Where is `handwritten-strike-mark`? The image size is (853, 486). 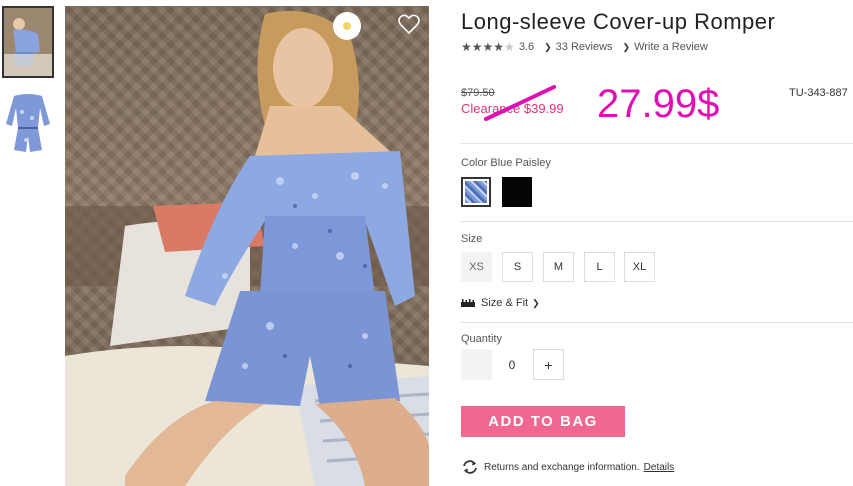 handwritten-strike-mark is located at coordinates (520, 103).